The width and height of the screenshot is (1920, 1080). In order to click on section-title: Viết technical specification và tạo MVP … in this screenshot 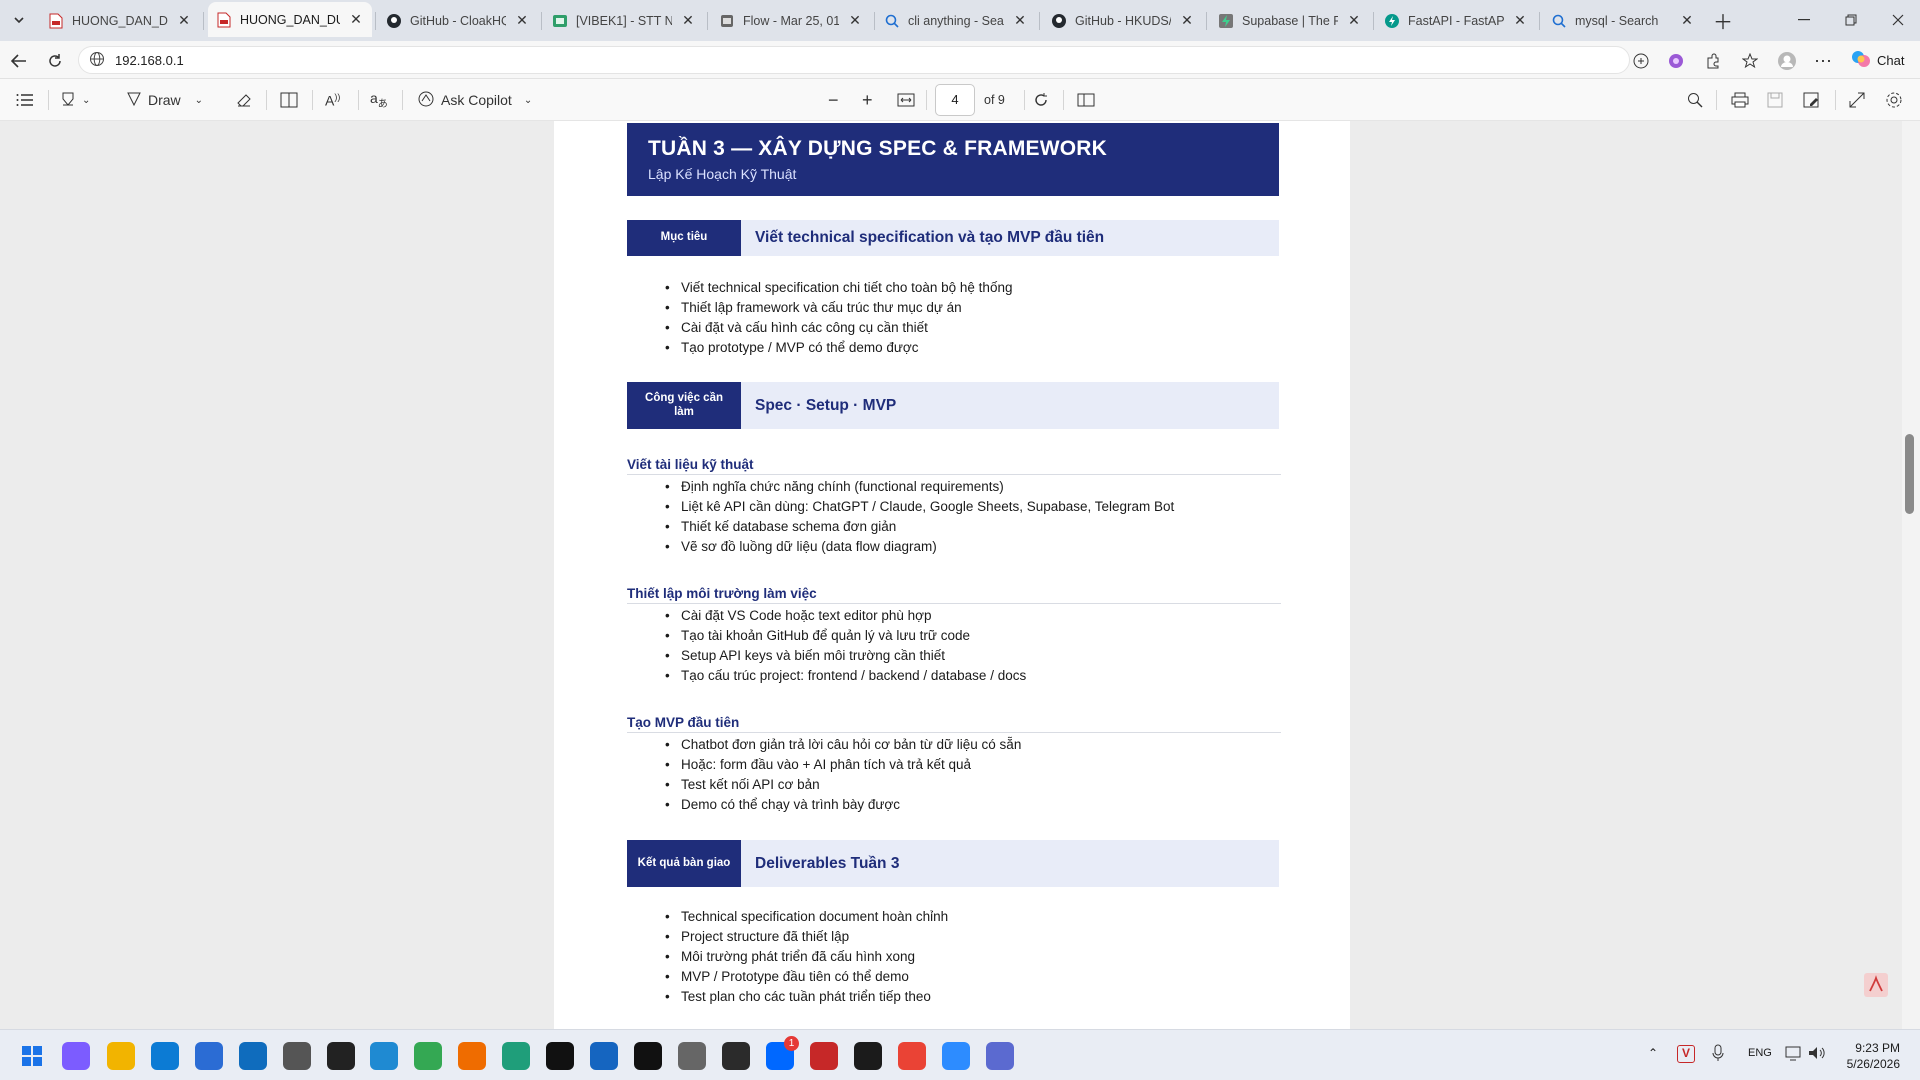, I will do `click(930, 237)`.